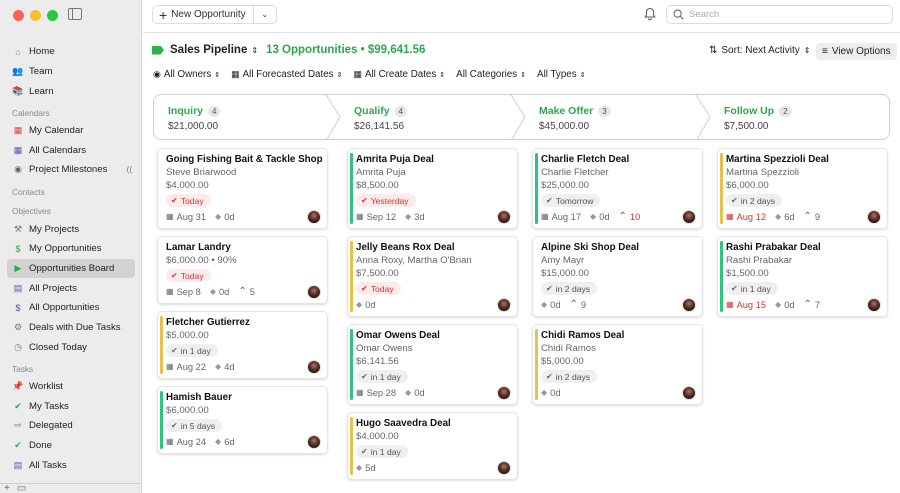 The width and height of the screenshot is (900, 493). Describe the element at coordinates (71, 406) in the screenshot. I see `sidebar-item: ✔ My Tasks` at that location.